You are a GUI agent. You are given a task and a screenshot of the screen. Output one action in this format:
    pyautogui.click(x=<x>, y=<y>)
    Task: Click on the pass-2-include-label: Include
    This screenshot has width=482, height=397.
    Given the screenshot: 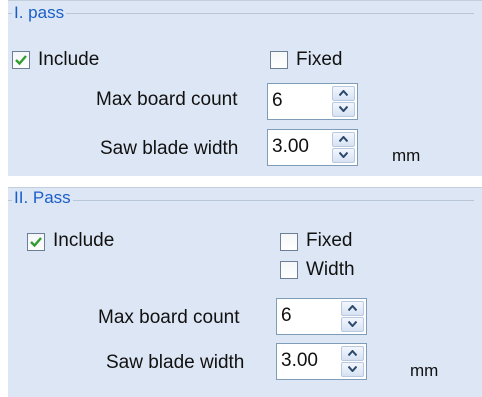 What is the action you would take?
    pyautogui.click(x=84, y=240)
    